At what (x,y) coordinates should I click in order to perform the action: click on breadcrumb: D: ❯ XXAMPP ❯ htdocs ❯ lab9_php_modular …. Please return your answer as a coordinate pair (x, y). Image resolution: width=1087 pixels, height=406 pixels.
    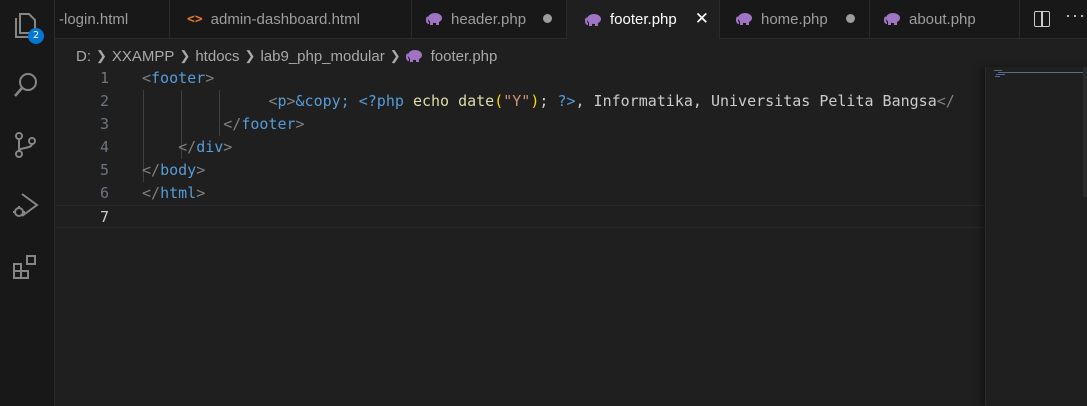
    Looking at the image, I should click on (286, 56).